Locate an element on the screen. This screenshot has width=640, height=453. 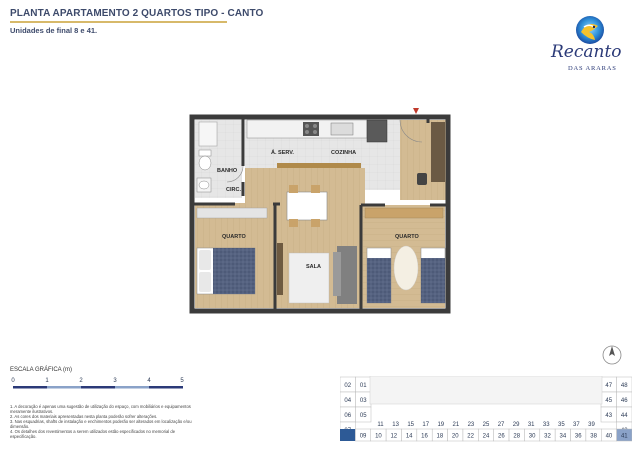
unit-number: 03 is located at coordinates (363, 401).